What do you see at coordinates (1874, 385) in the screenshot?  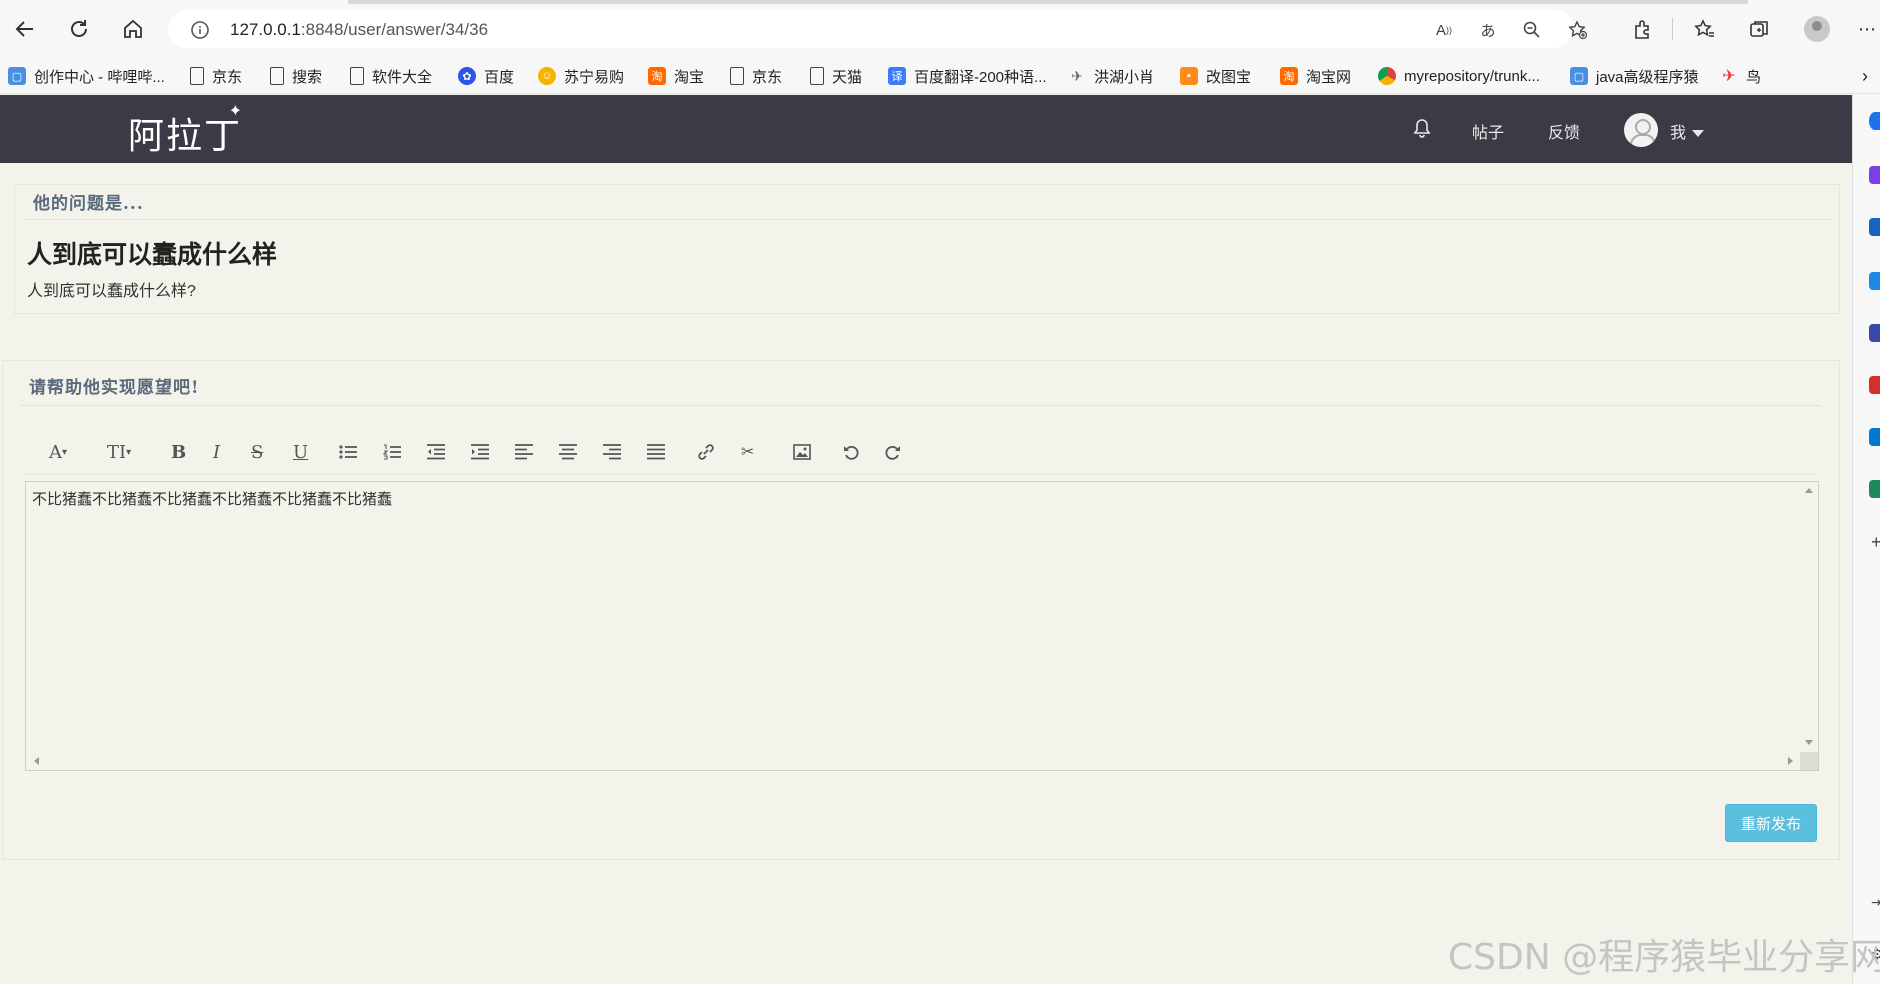 I see `office-icon` at bounding box center [1874, 385].